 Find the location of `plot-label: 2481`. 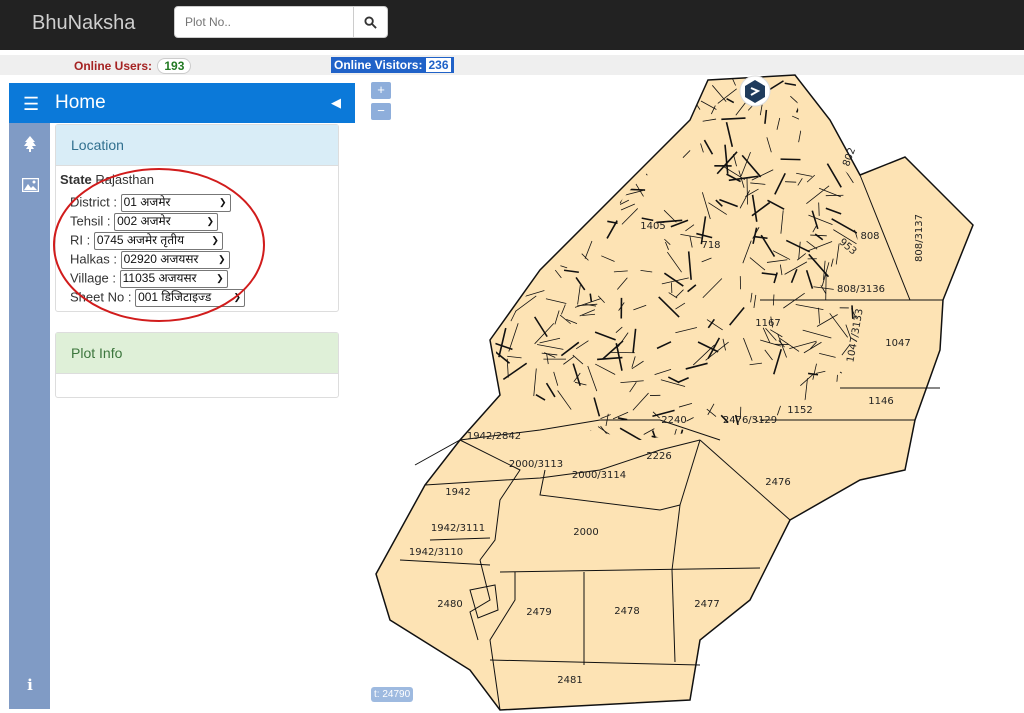

plot-label: 2481 is located at coordinates (569, 680).